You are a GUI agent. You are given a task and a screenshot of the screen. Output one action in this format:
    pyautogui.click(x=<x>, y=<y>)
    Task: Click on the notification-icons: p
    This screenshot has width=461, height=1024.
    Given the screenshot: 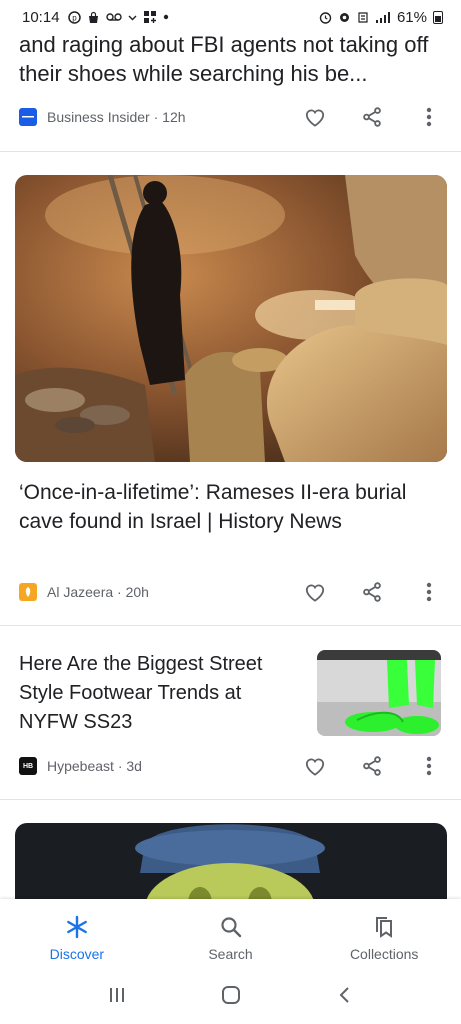 What is the action you would take?
    pyautogui.click(x=118, y=17)
    